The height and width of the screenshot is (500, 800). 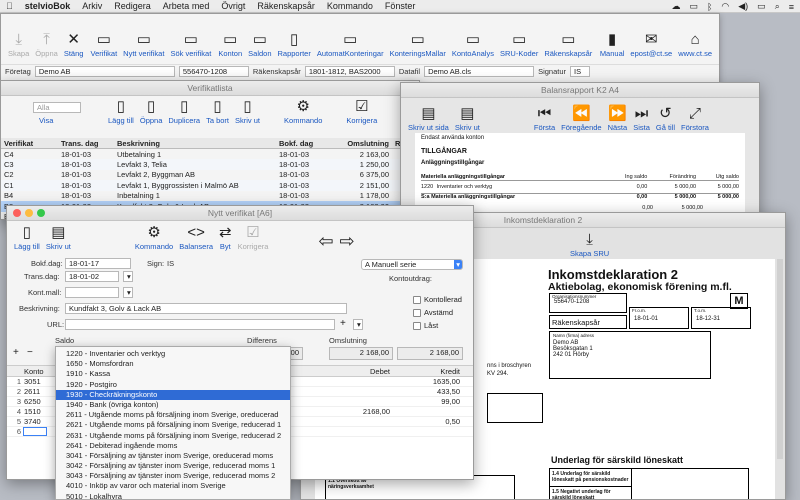 I want to click on konteringsmallar-button: ▭ KonteringsMallar, so click(x=418, y=44).